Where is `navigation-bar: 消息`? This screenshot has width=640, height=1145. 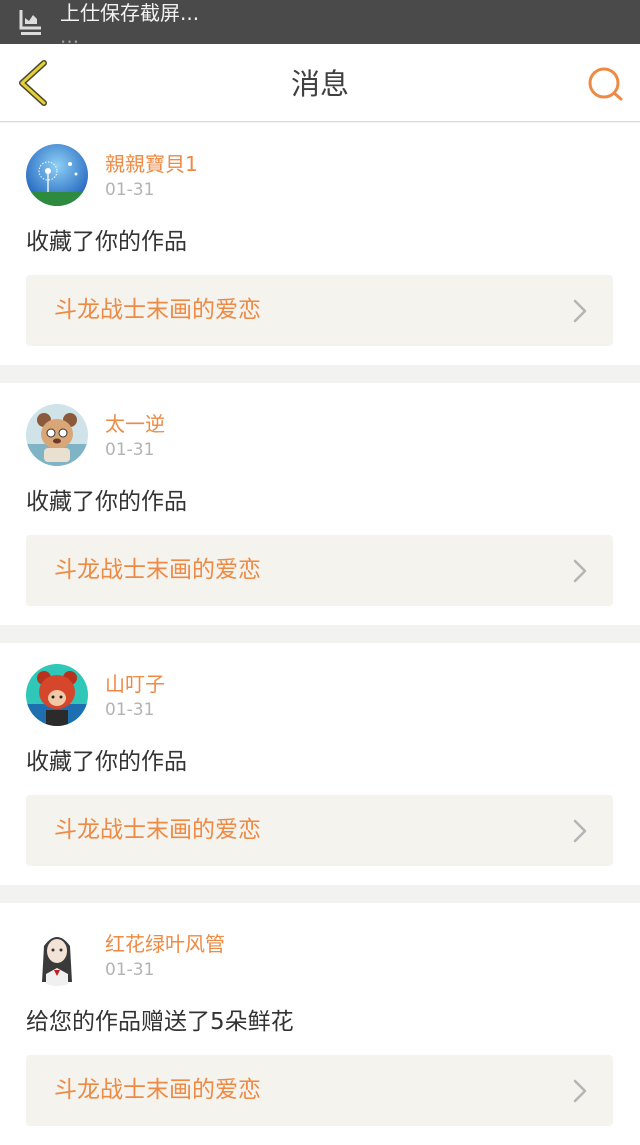
navigation-bar: 消息 is located at coordinates (320, 83).